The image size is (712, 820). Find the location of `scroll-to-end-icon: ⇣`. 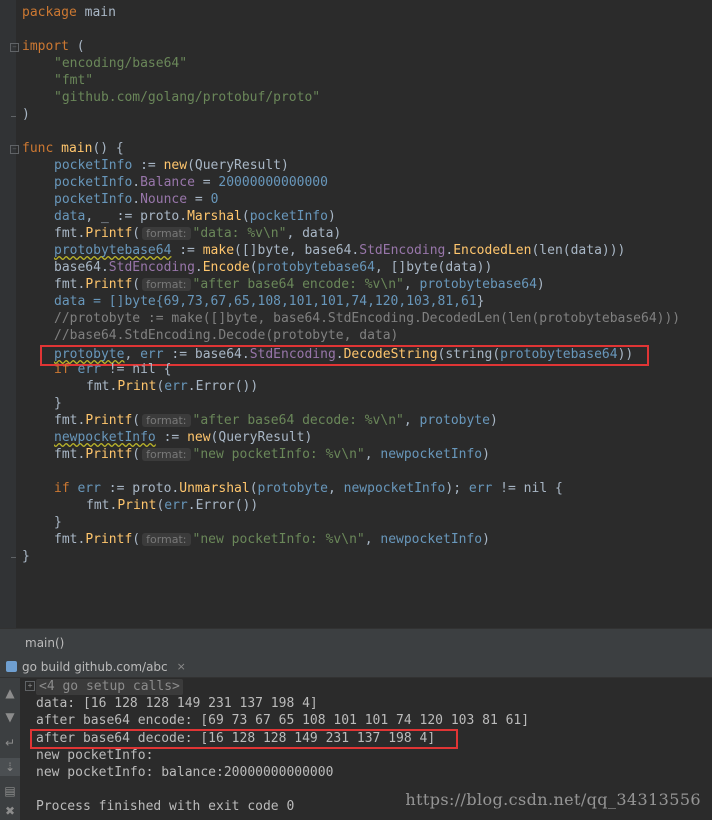

scroll-to-end-icon: ⇣ is located at coordinates (10, 767).